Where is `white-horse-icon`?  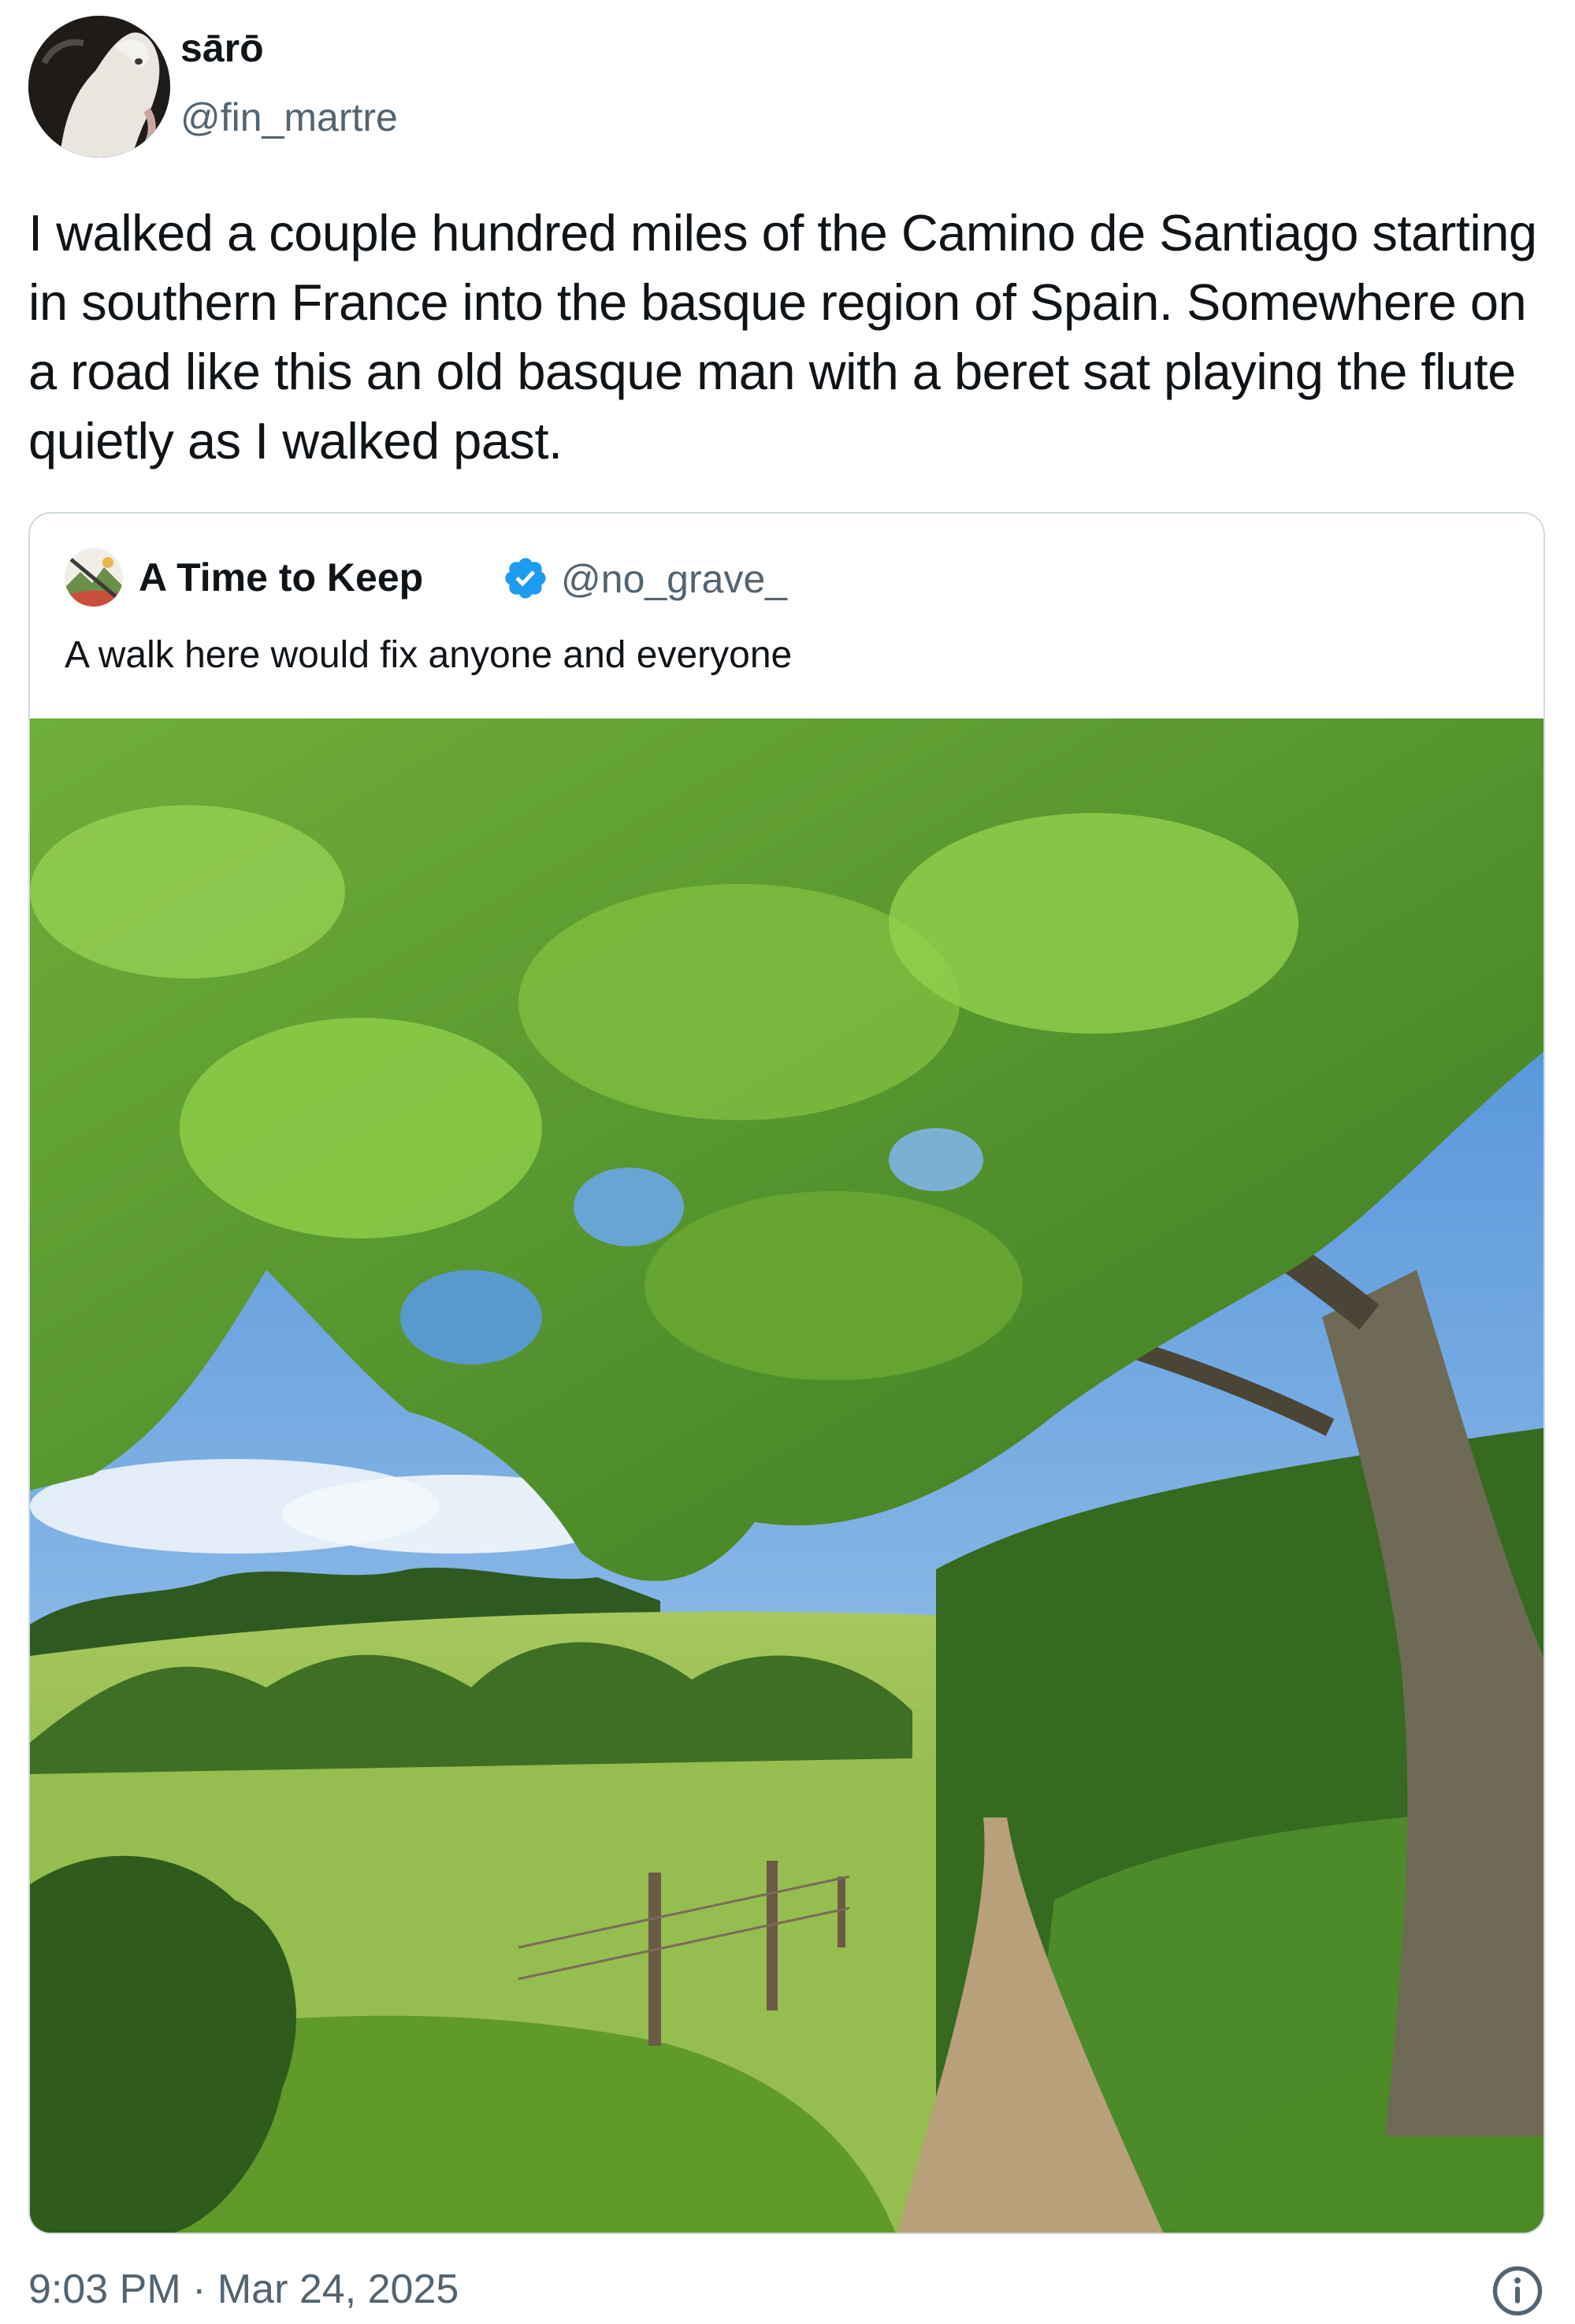 white-horse-icon is located at coordinates (99, 87).